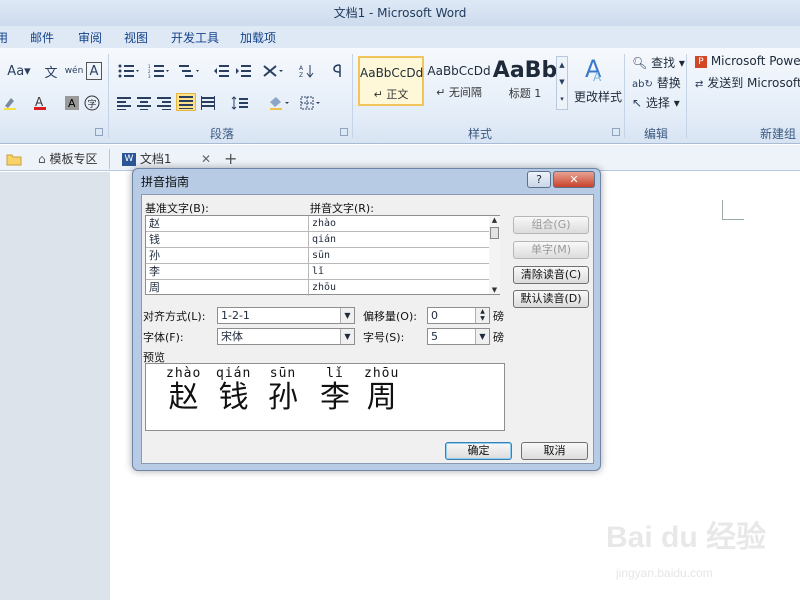  What do you see at coordinates (478, 451) in the screenshot?
I see `ok-button: 确定` at bounding box center [478, 451].